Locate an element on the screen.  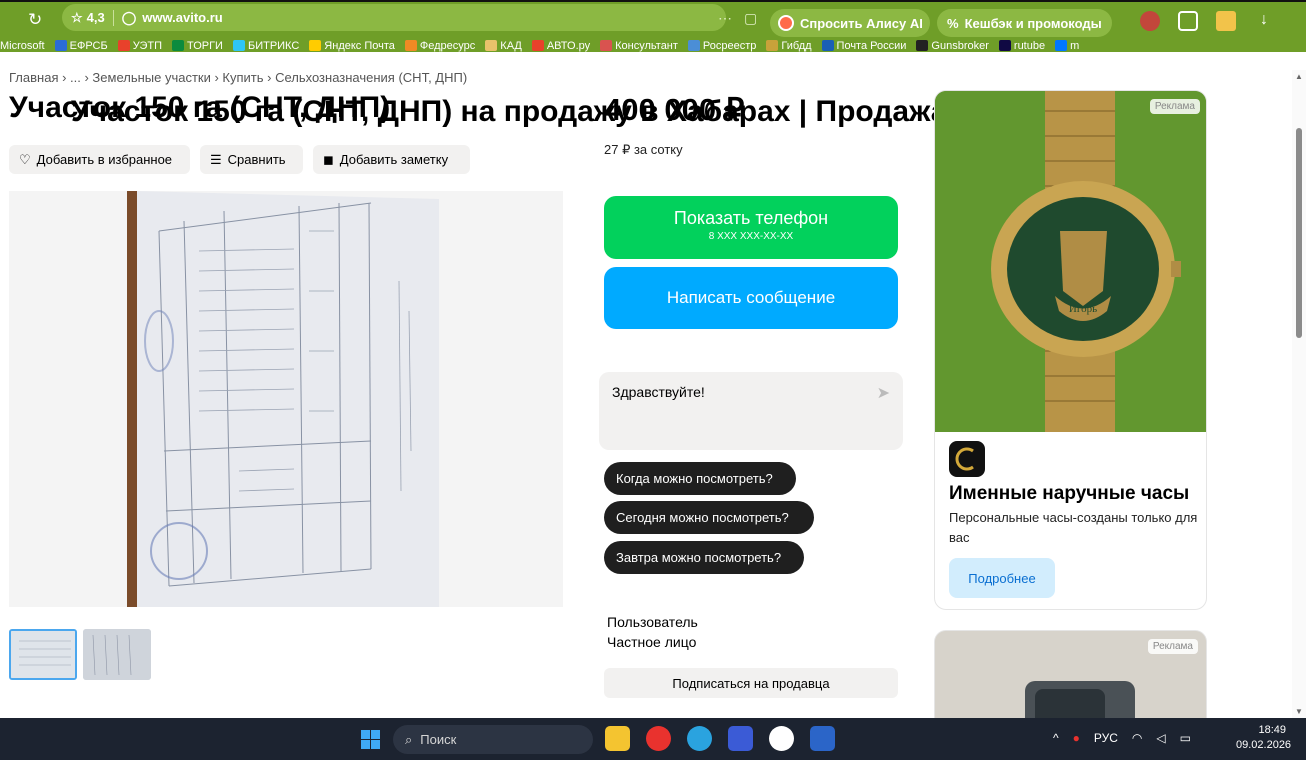
scroll-up-icon: ▲ is located at coordinates (1299, 76).